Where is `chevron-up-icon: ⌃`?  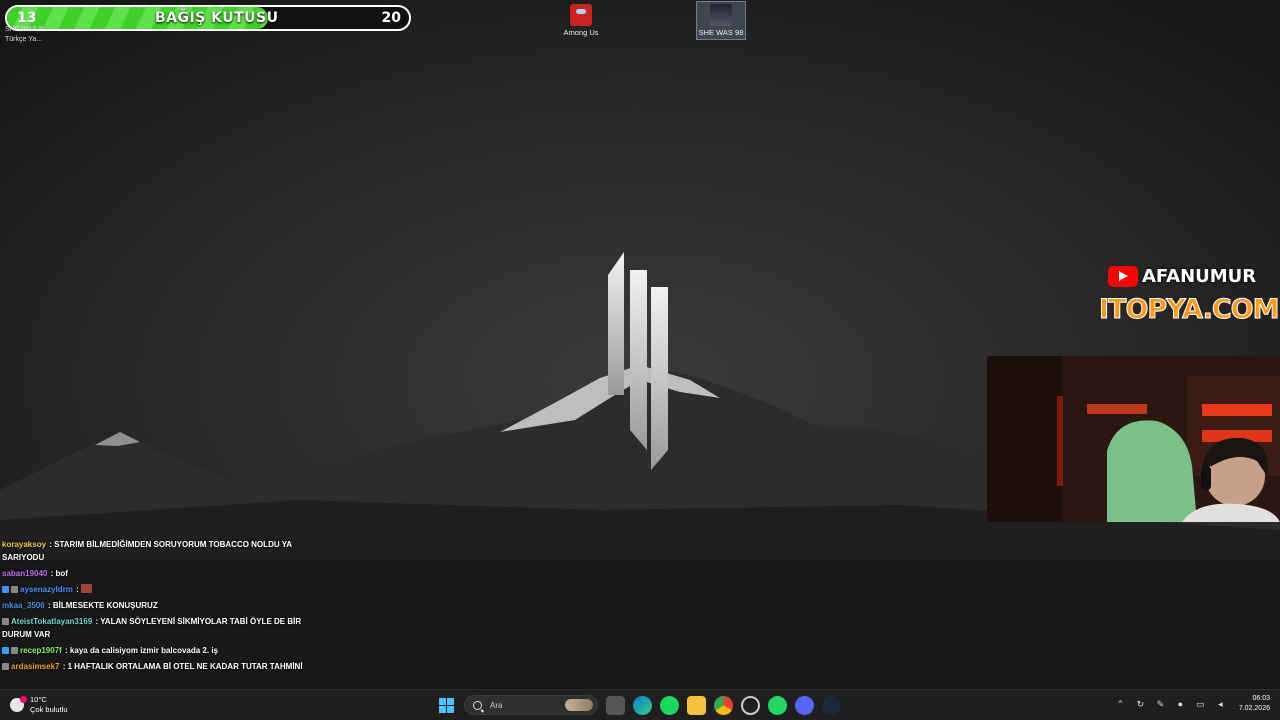
chevron-up-icon: ⌃ is located at coordinates (1120, 704).